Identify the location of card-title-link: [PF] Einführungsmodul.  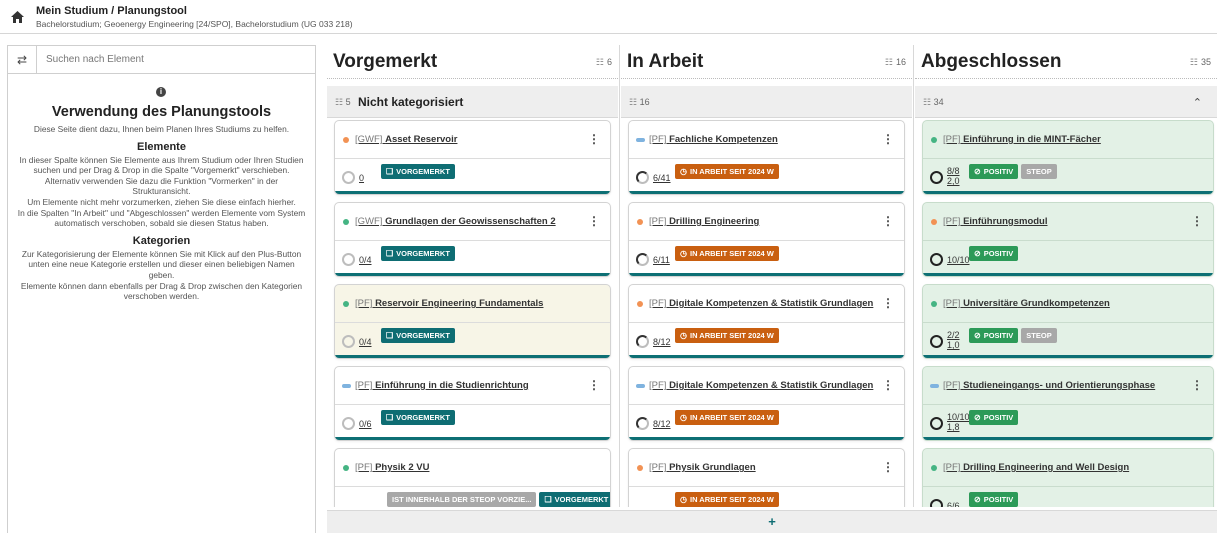
(995, 221).